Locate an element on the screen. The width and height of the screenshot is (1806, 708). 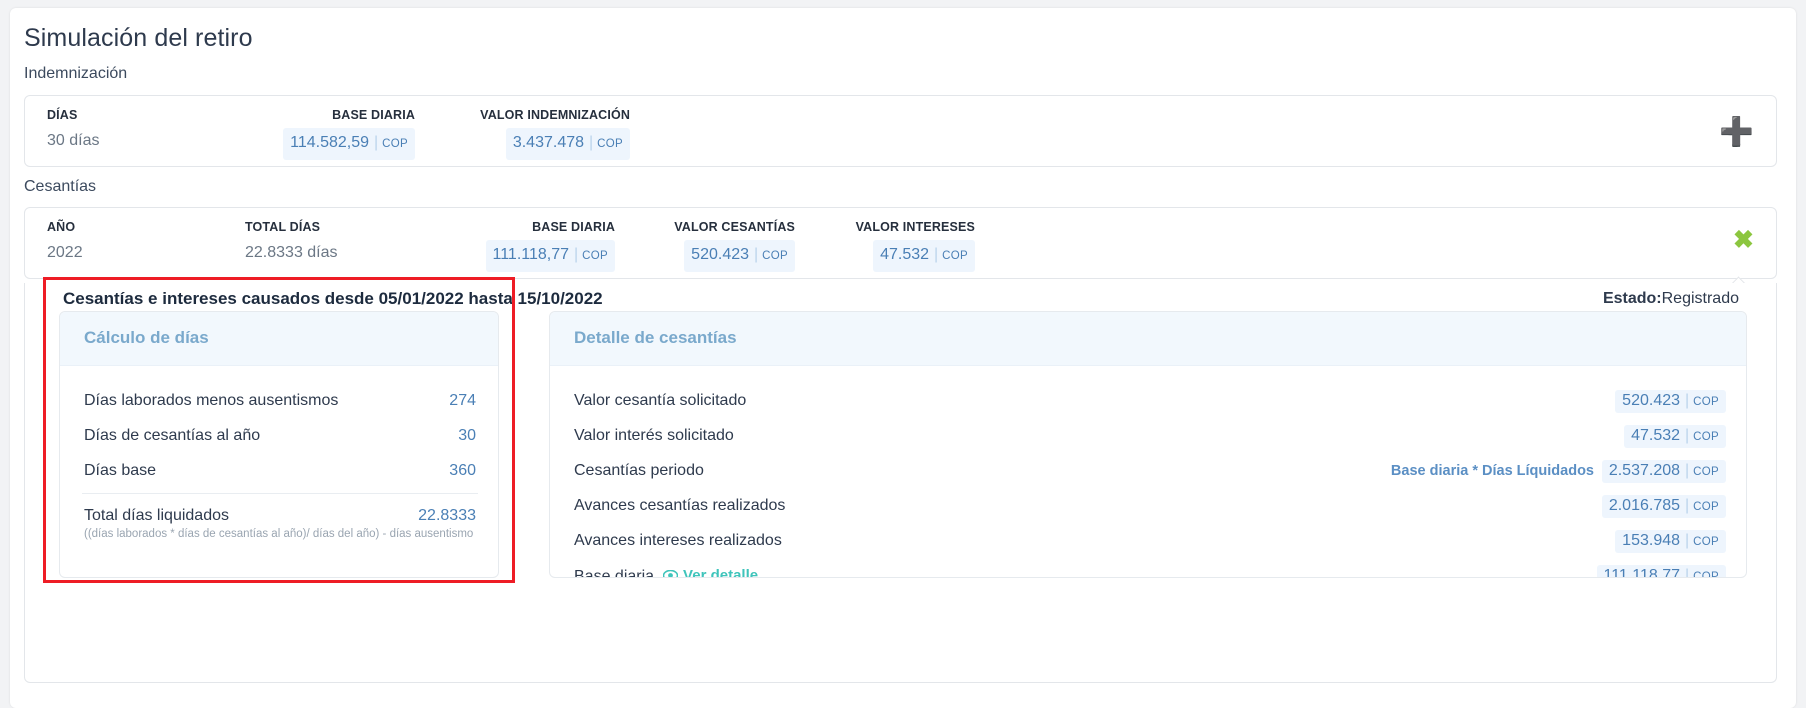
row-label: Días laborados menos ausentismos is located at coordinates (211, 400).